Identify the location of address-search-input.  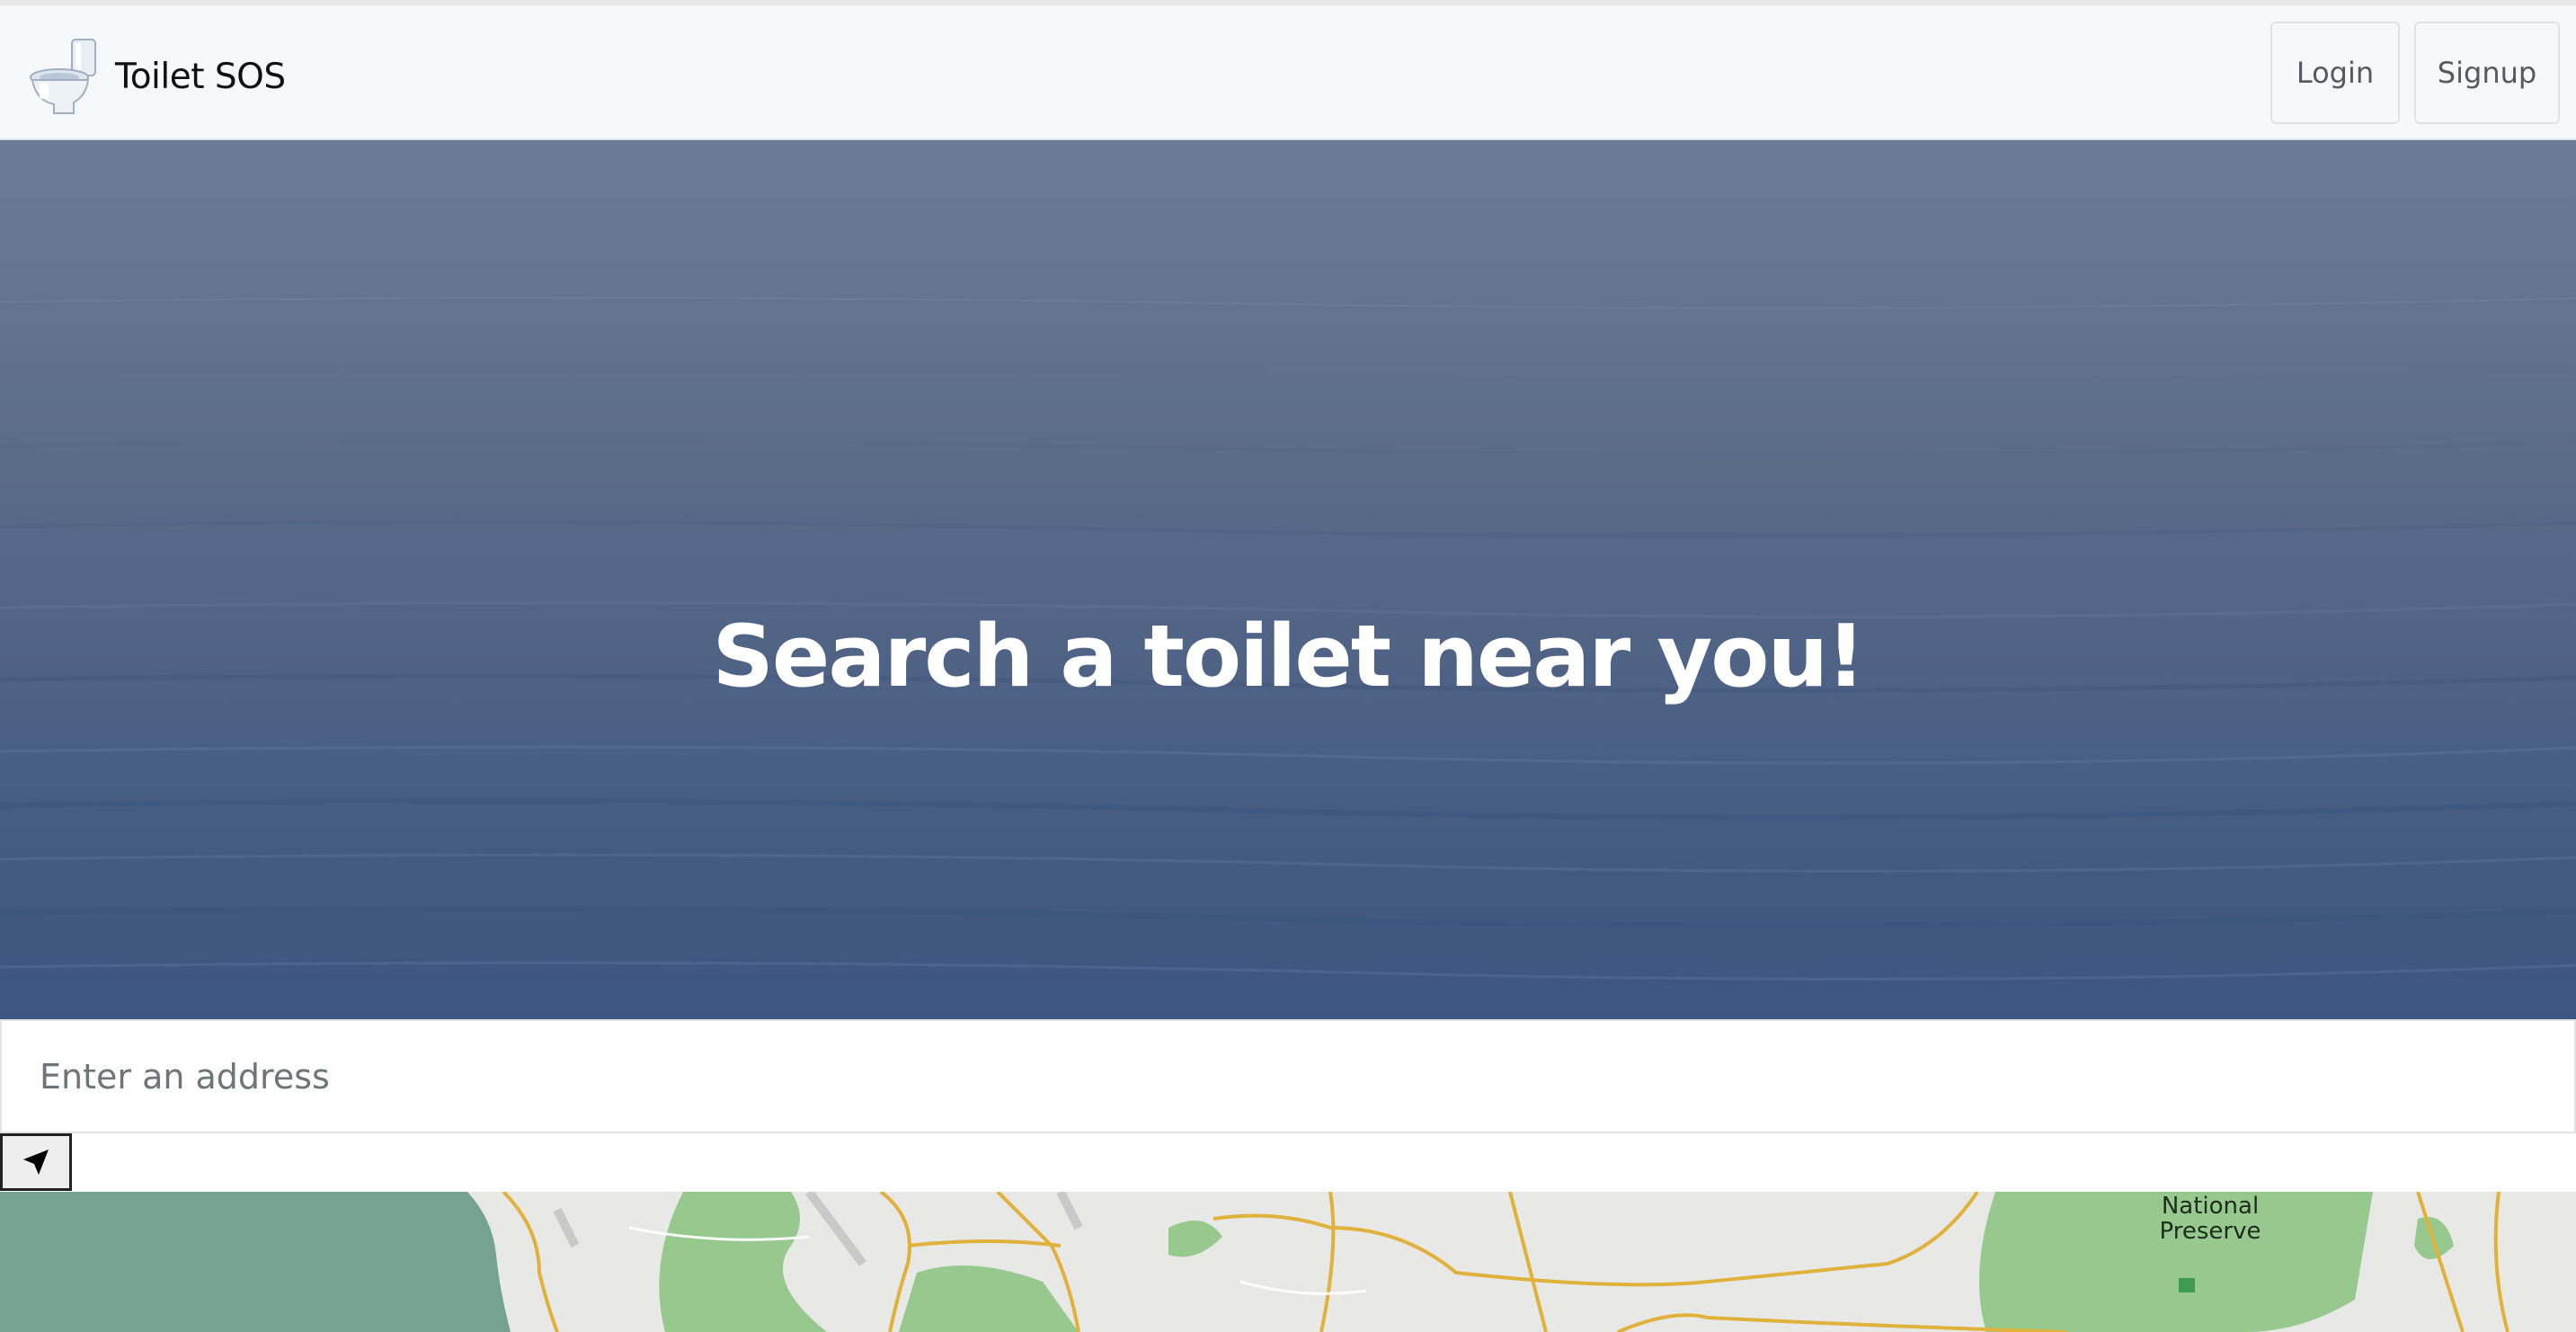
(1288, 1076).